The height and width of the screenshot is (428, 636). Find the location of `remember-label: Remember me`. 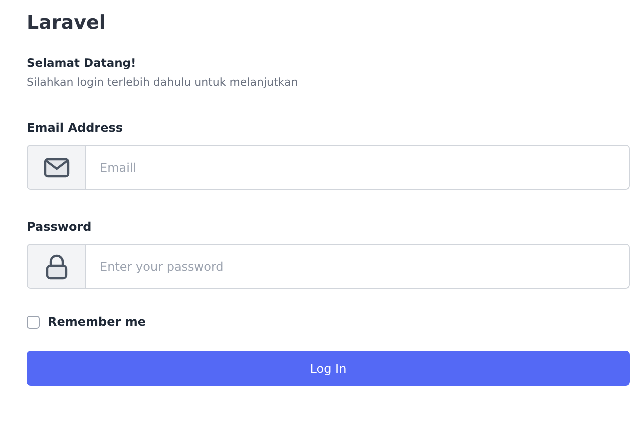

remember-label: Remember me is located at coordinates (97, 322).